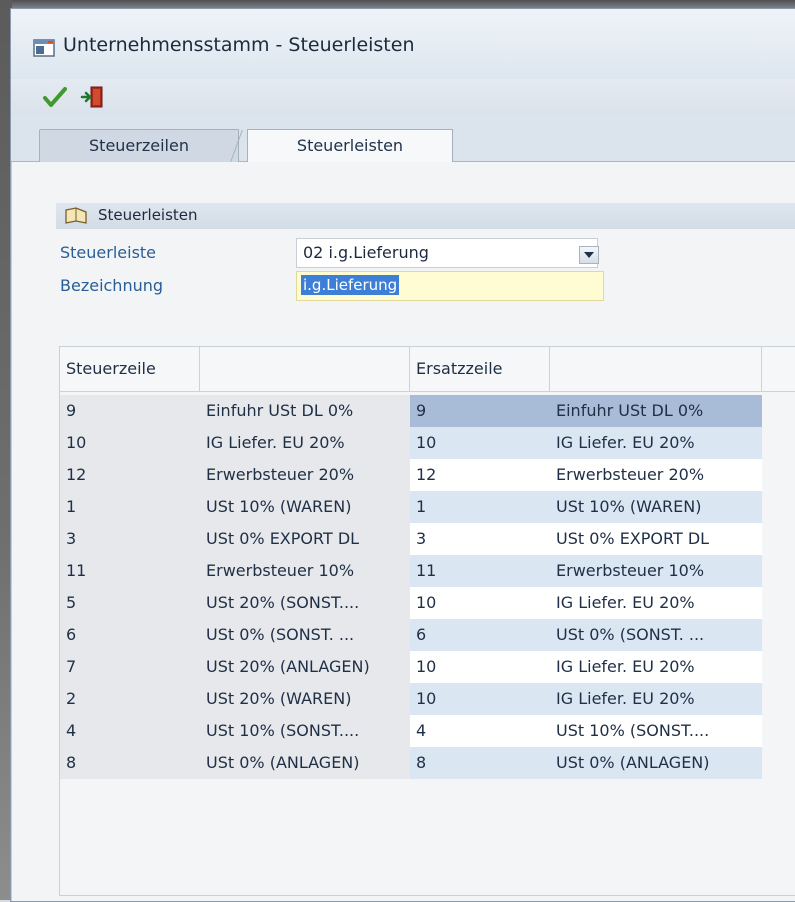  Describe the element at coordinates (112, 285) in the screenshot. I see `bezeichnung-label: Bezeichnung` at that location.